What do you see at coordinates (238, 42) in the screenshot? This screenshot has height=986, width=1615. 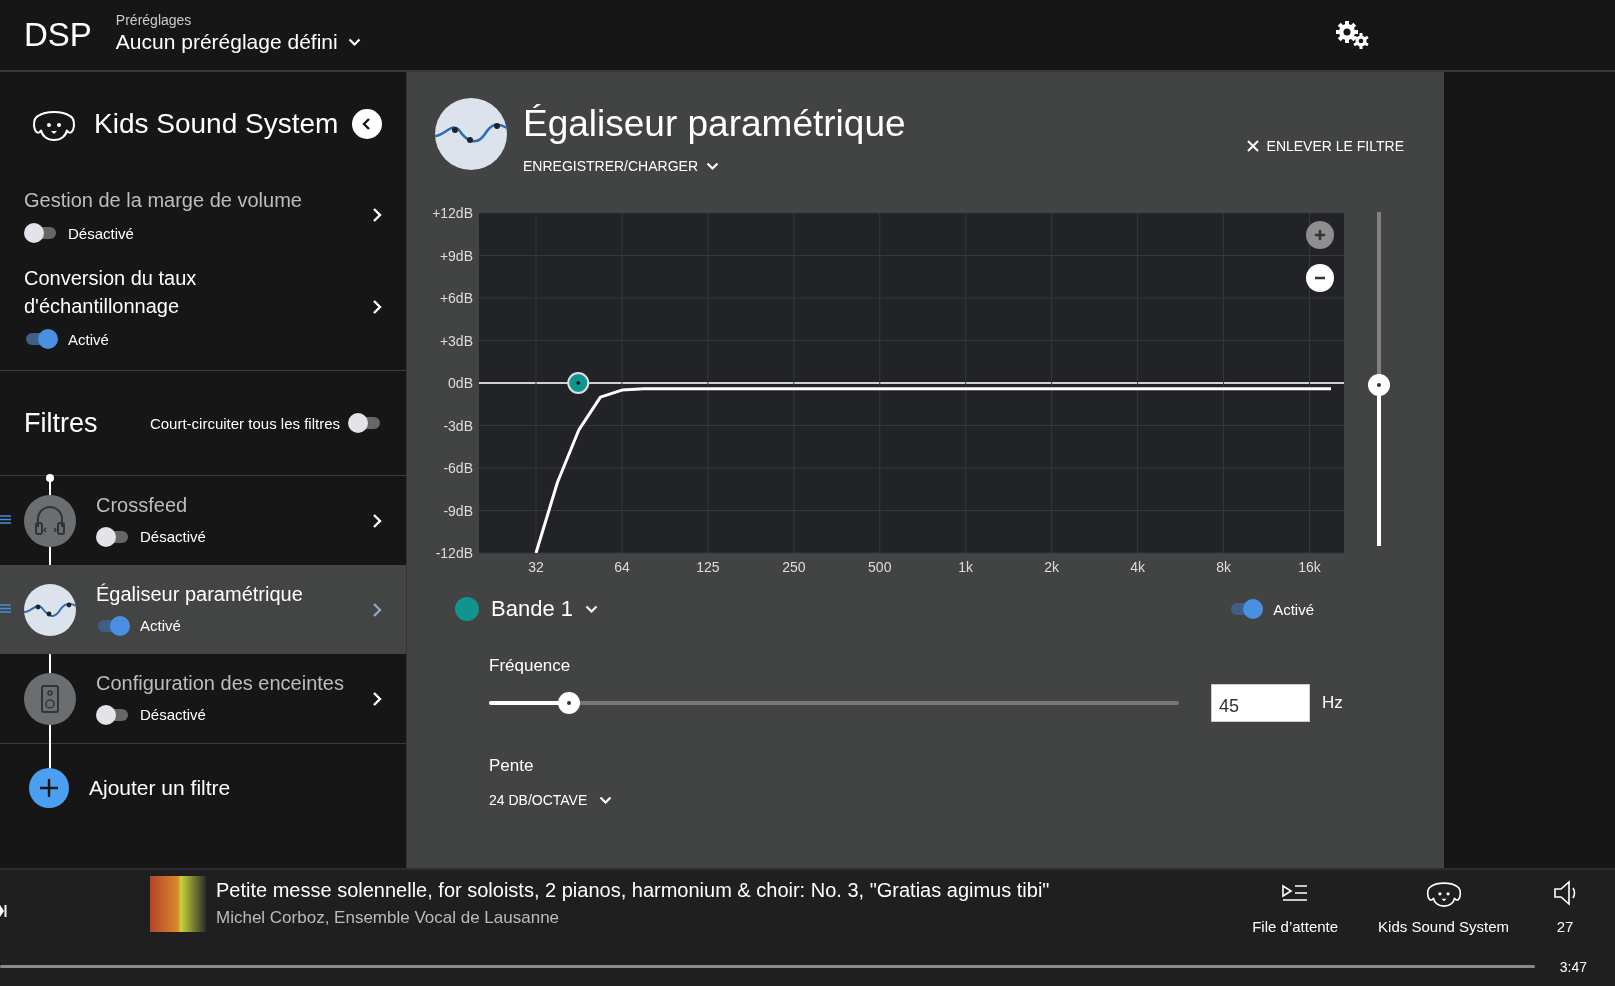 I see `preset-dropdown: Aucun préréglage défini` at bounding box center [238, 42].